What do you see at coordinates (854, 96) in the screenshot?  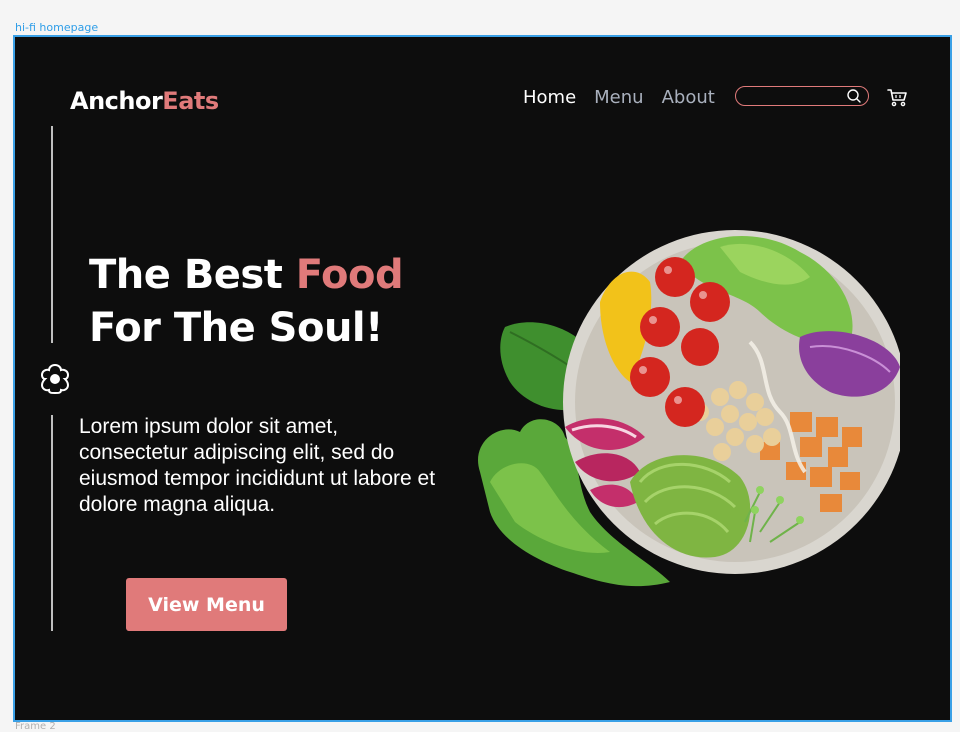 I see `search-icon` at bounding box center [854, 96].